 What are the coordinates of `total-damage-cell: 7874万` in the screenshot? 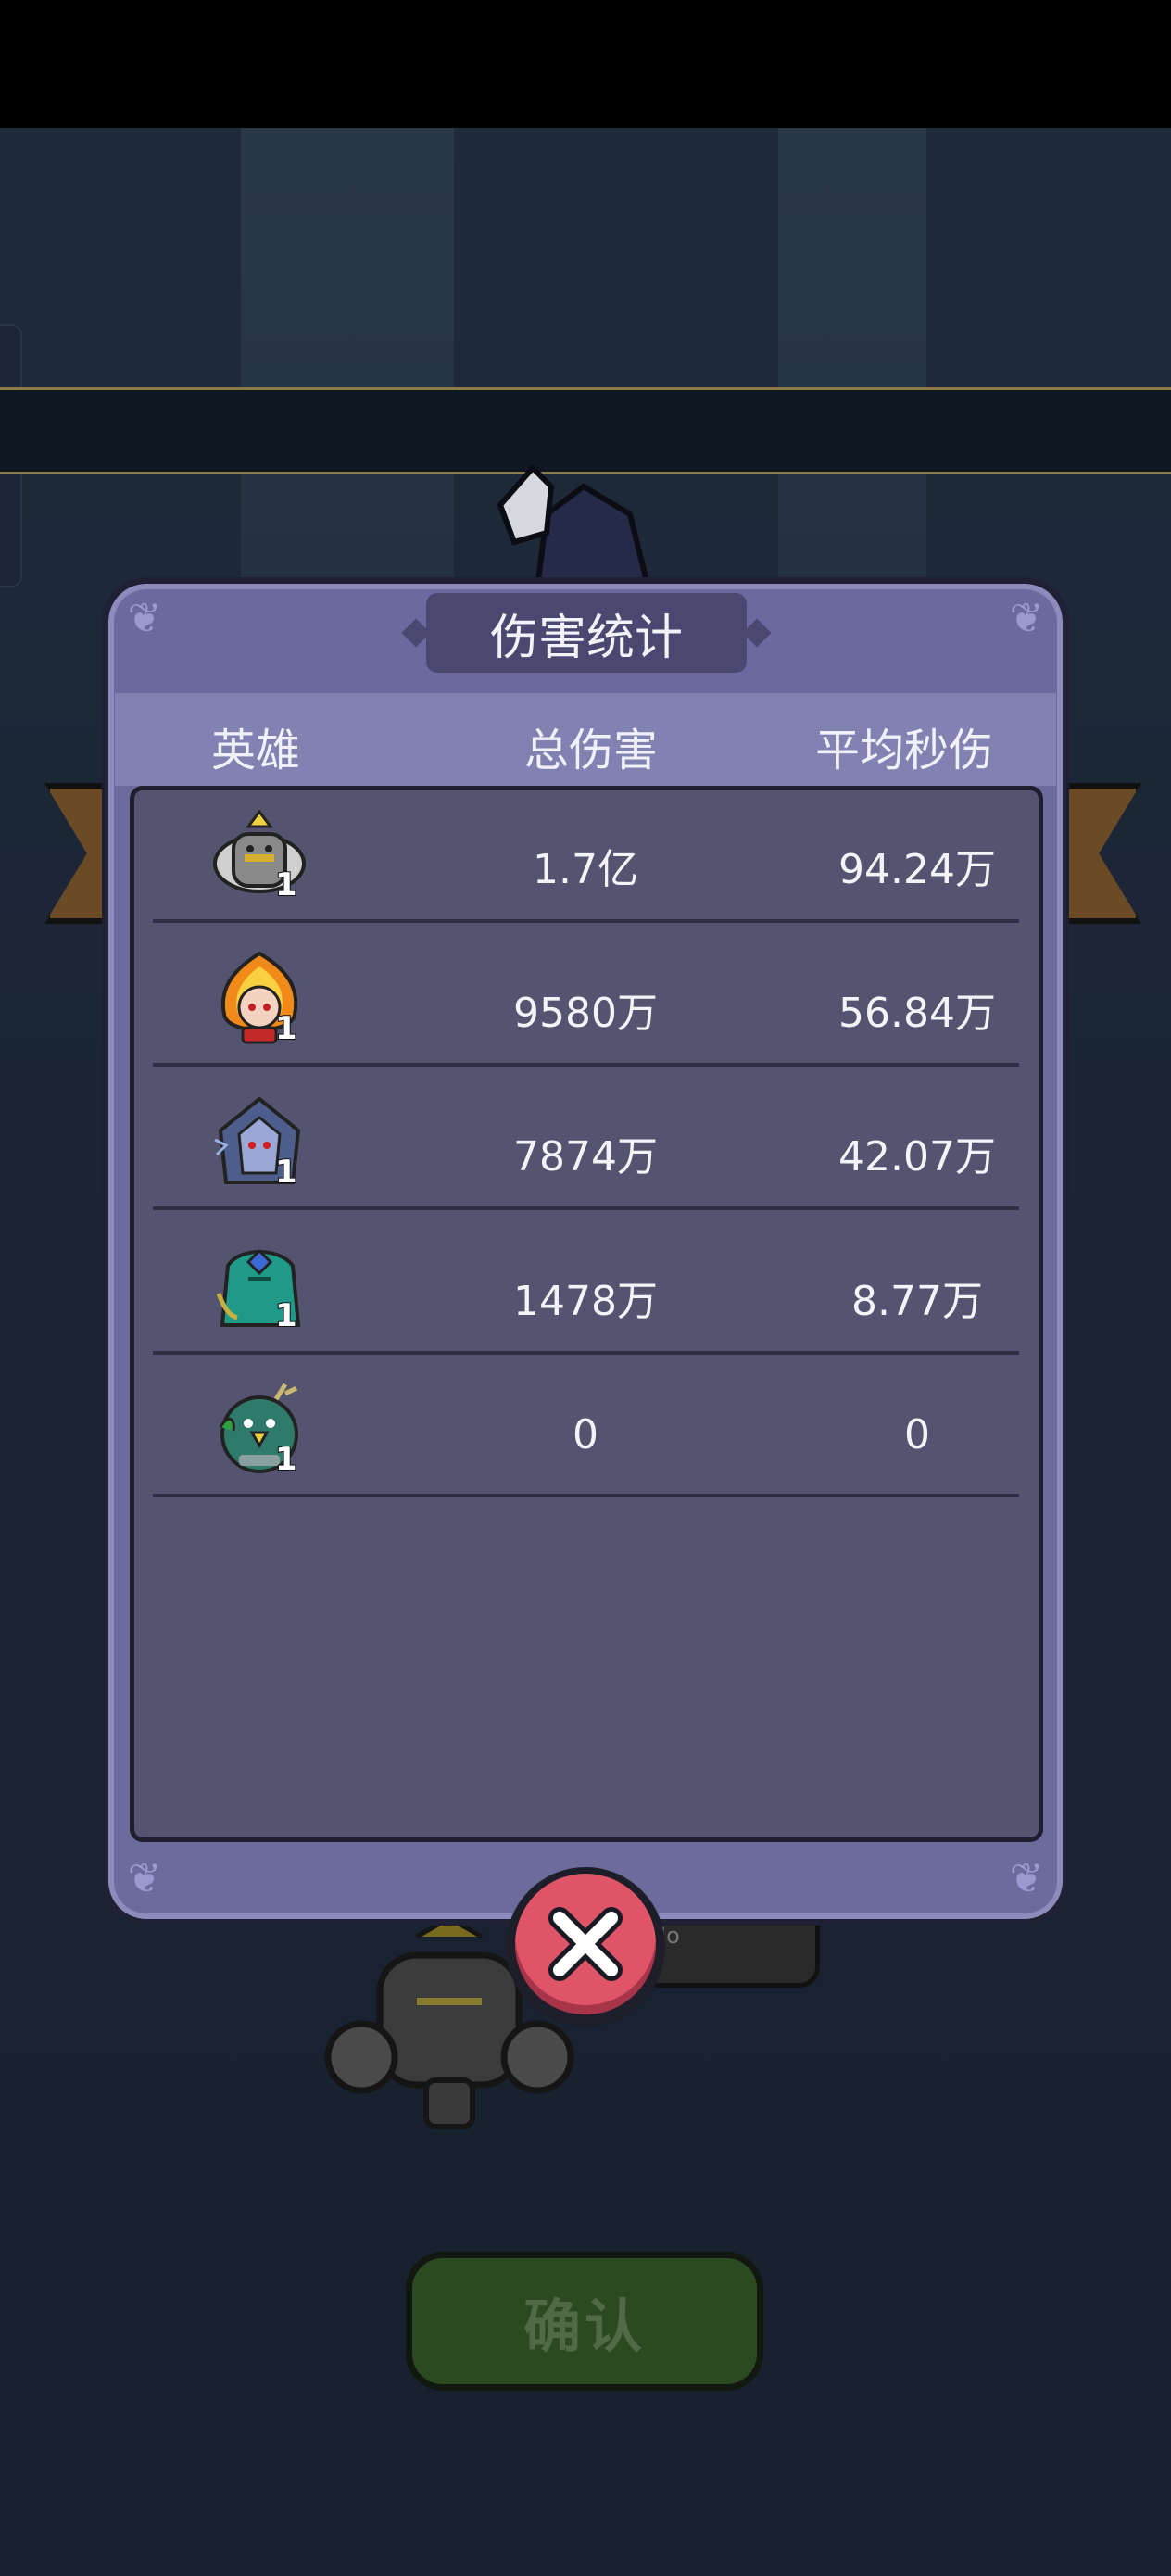 It's located at (585, 1157).